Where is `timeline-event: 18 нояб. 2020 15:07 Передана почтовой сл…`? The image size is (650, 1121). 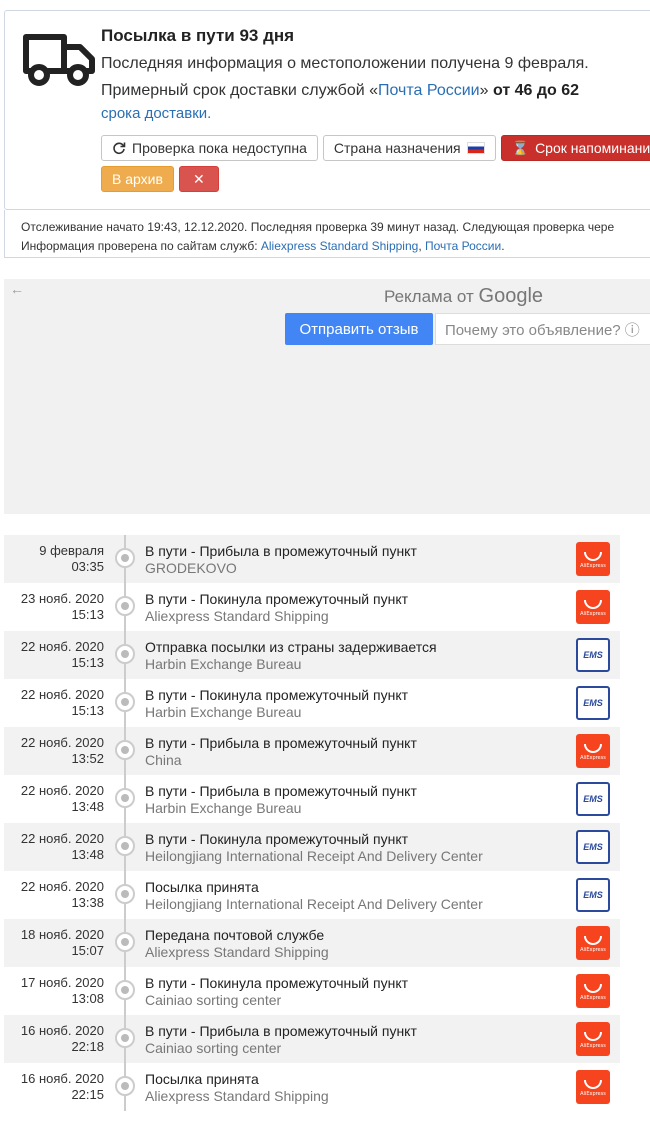
timeline-event: 18 нояб. 2020 15:07 Передана почтовой сл… is located at coordinates (312, 943).